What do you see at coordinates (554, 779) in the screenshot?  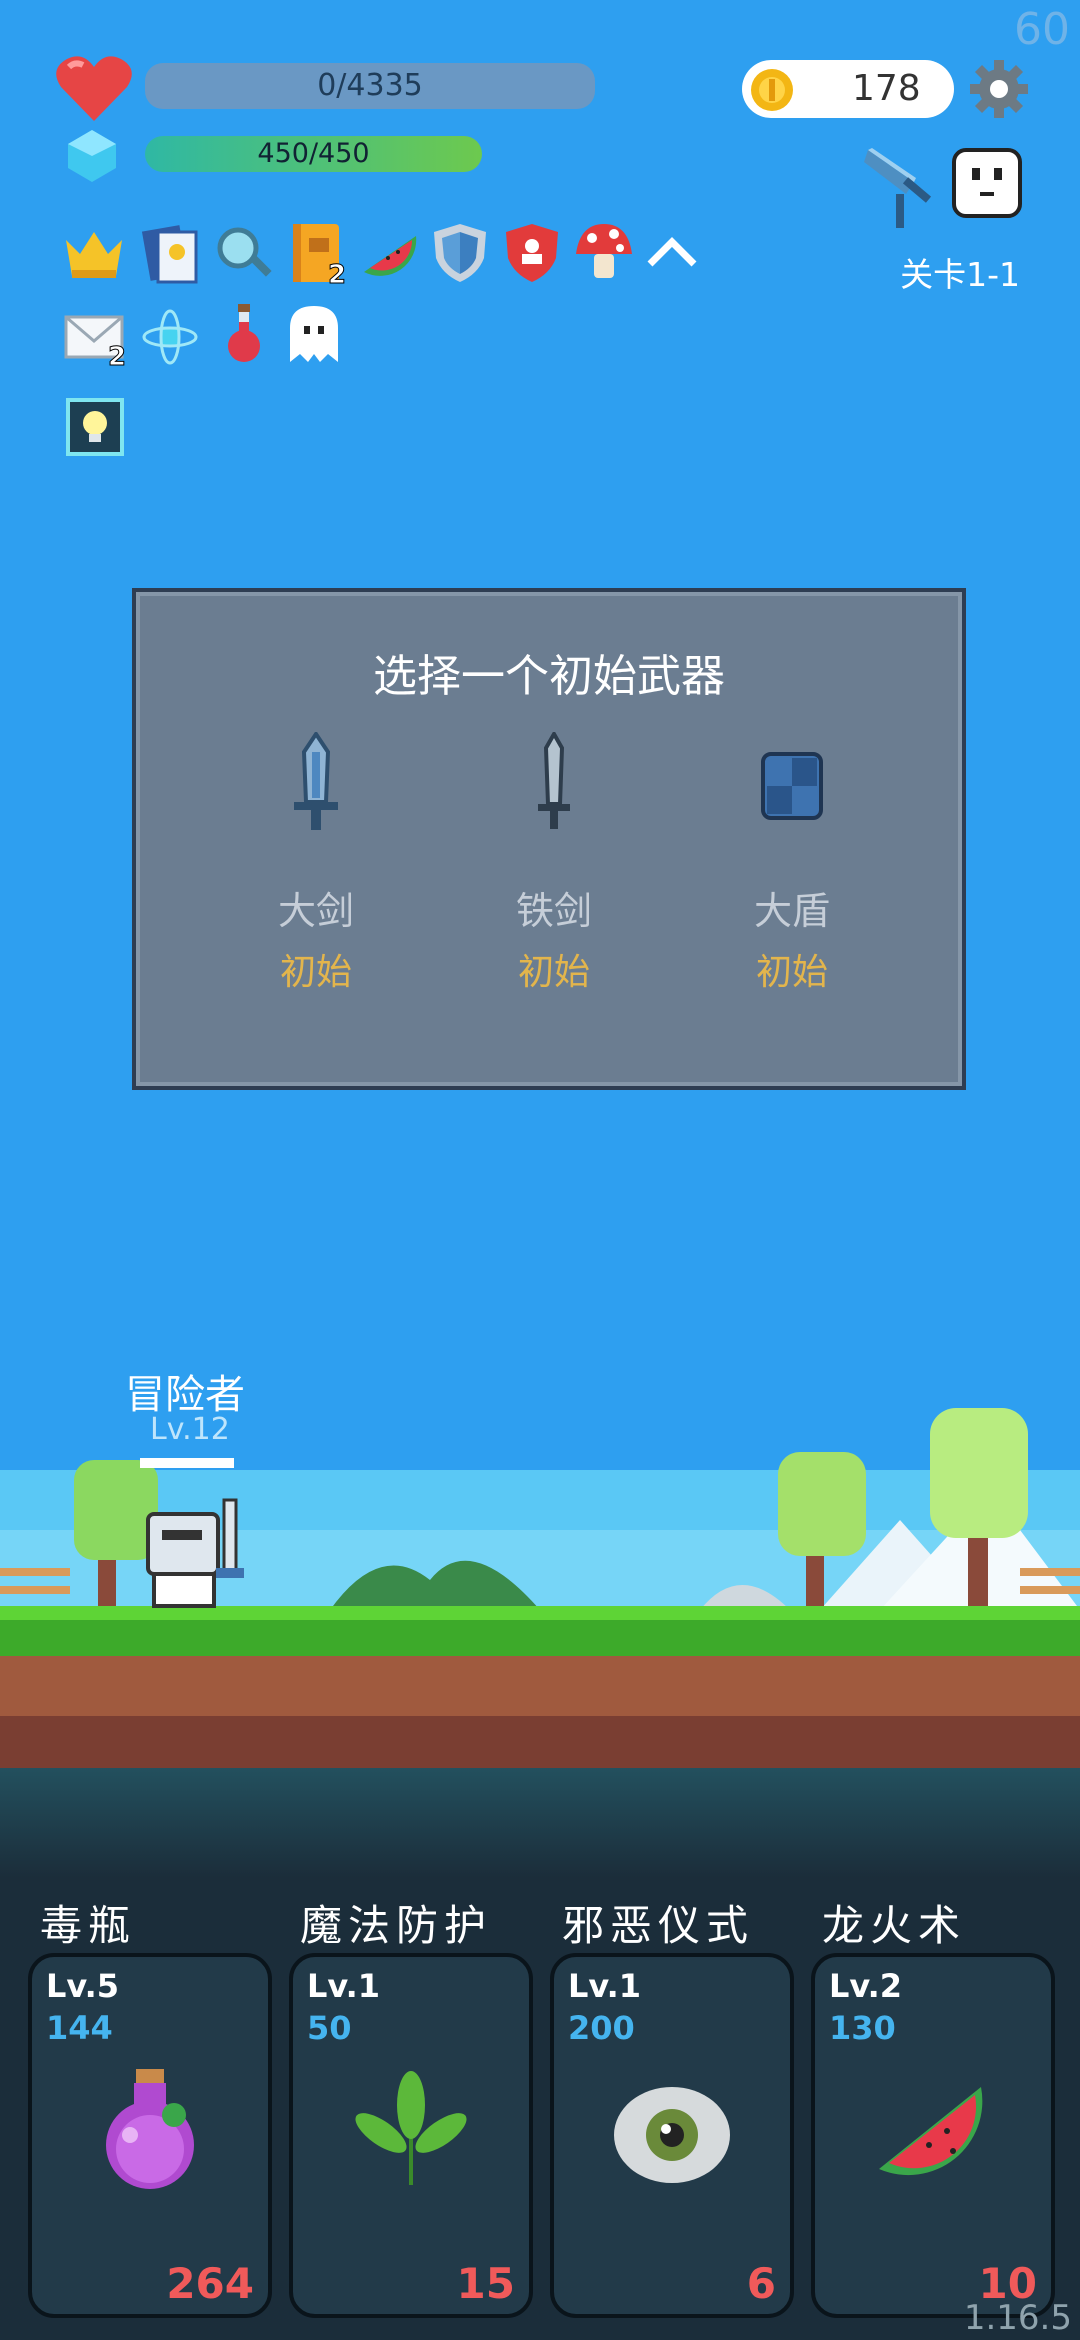 I see `iron-sword-icon` at bounding box center [554, 779].